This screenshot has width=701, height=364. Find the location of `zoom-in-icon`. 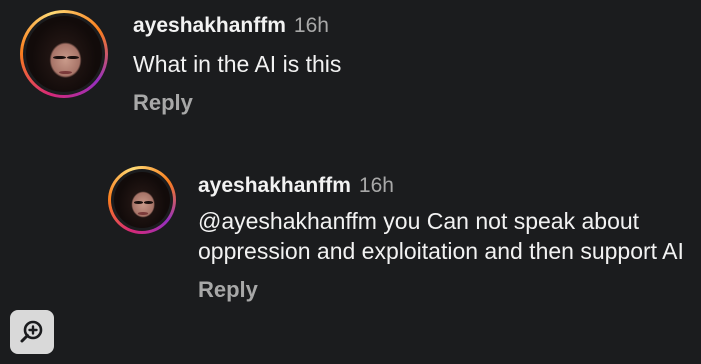

zoom-in-icon is located at coordinates (31, 331).